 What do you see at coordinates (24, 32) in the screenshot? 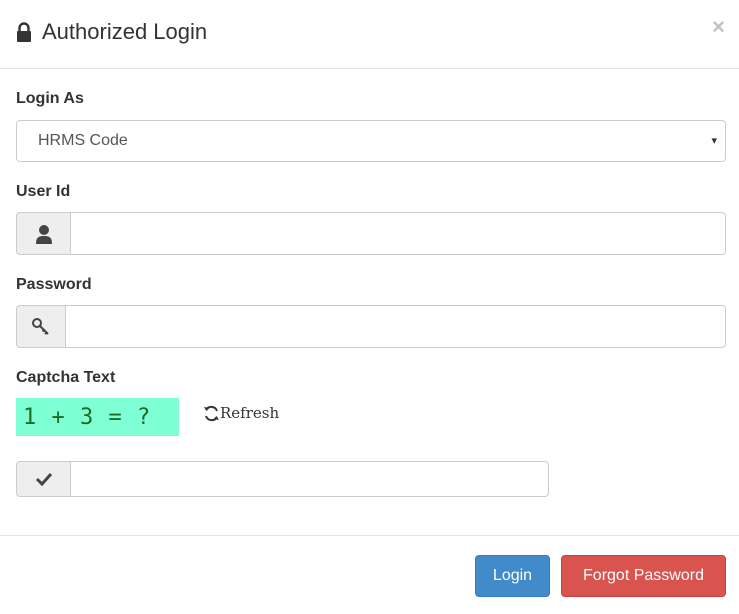
I see `lock-icon` at bounding box center [24, 32].